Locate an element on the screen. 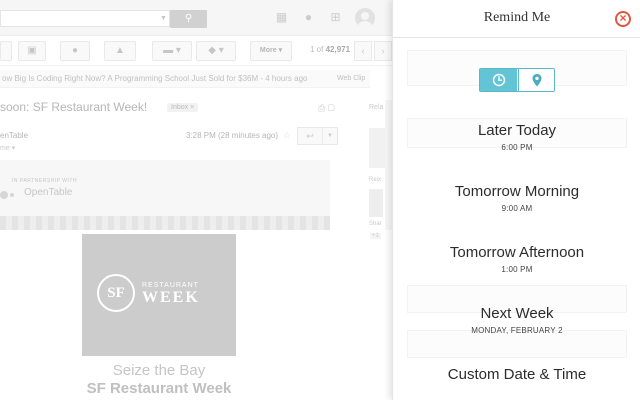  option-tomorrow-morning: Tomorrow Morning 9:00 AM is located at coordinates (516, 198).